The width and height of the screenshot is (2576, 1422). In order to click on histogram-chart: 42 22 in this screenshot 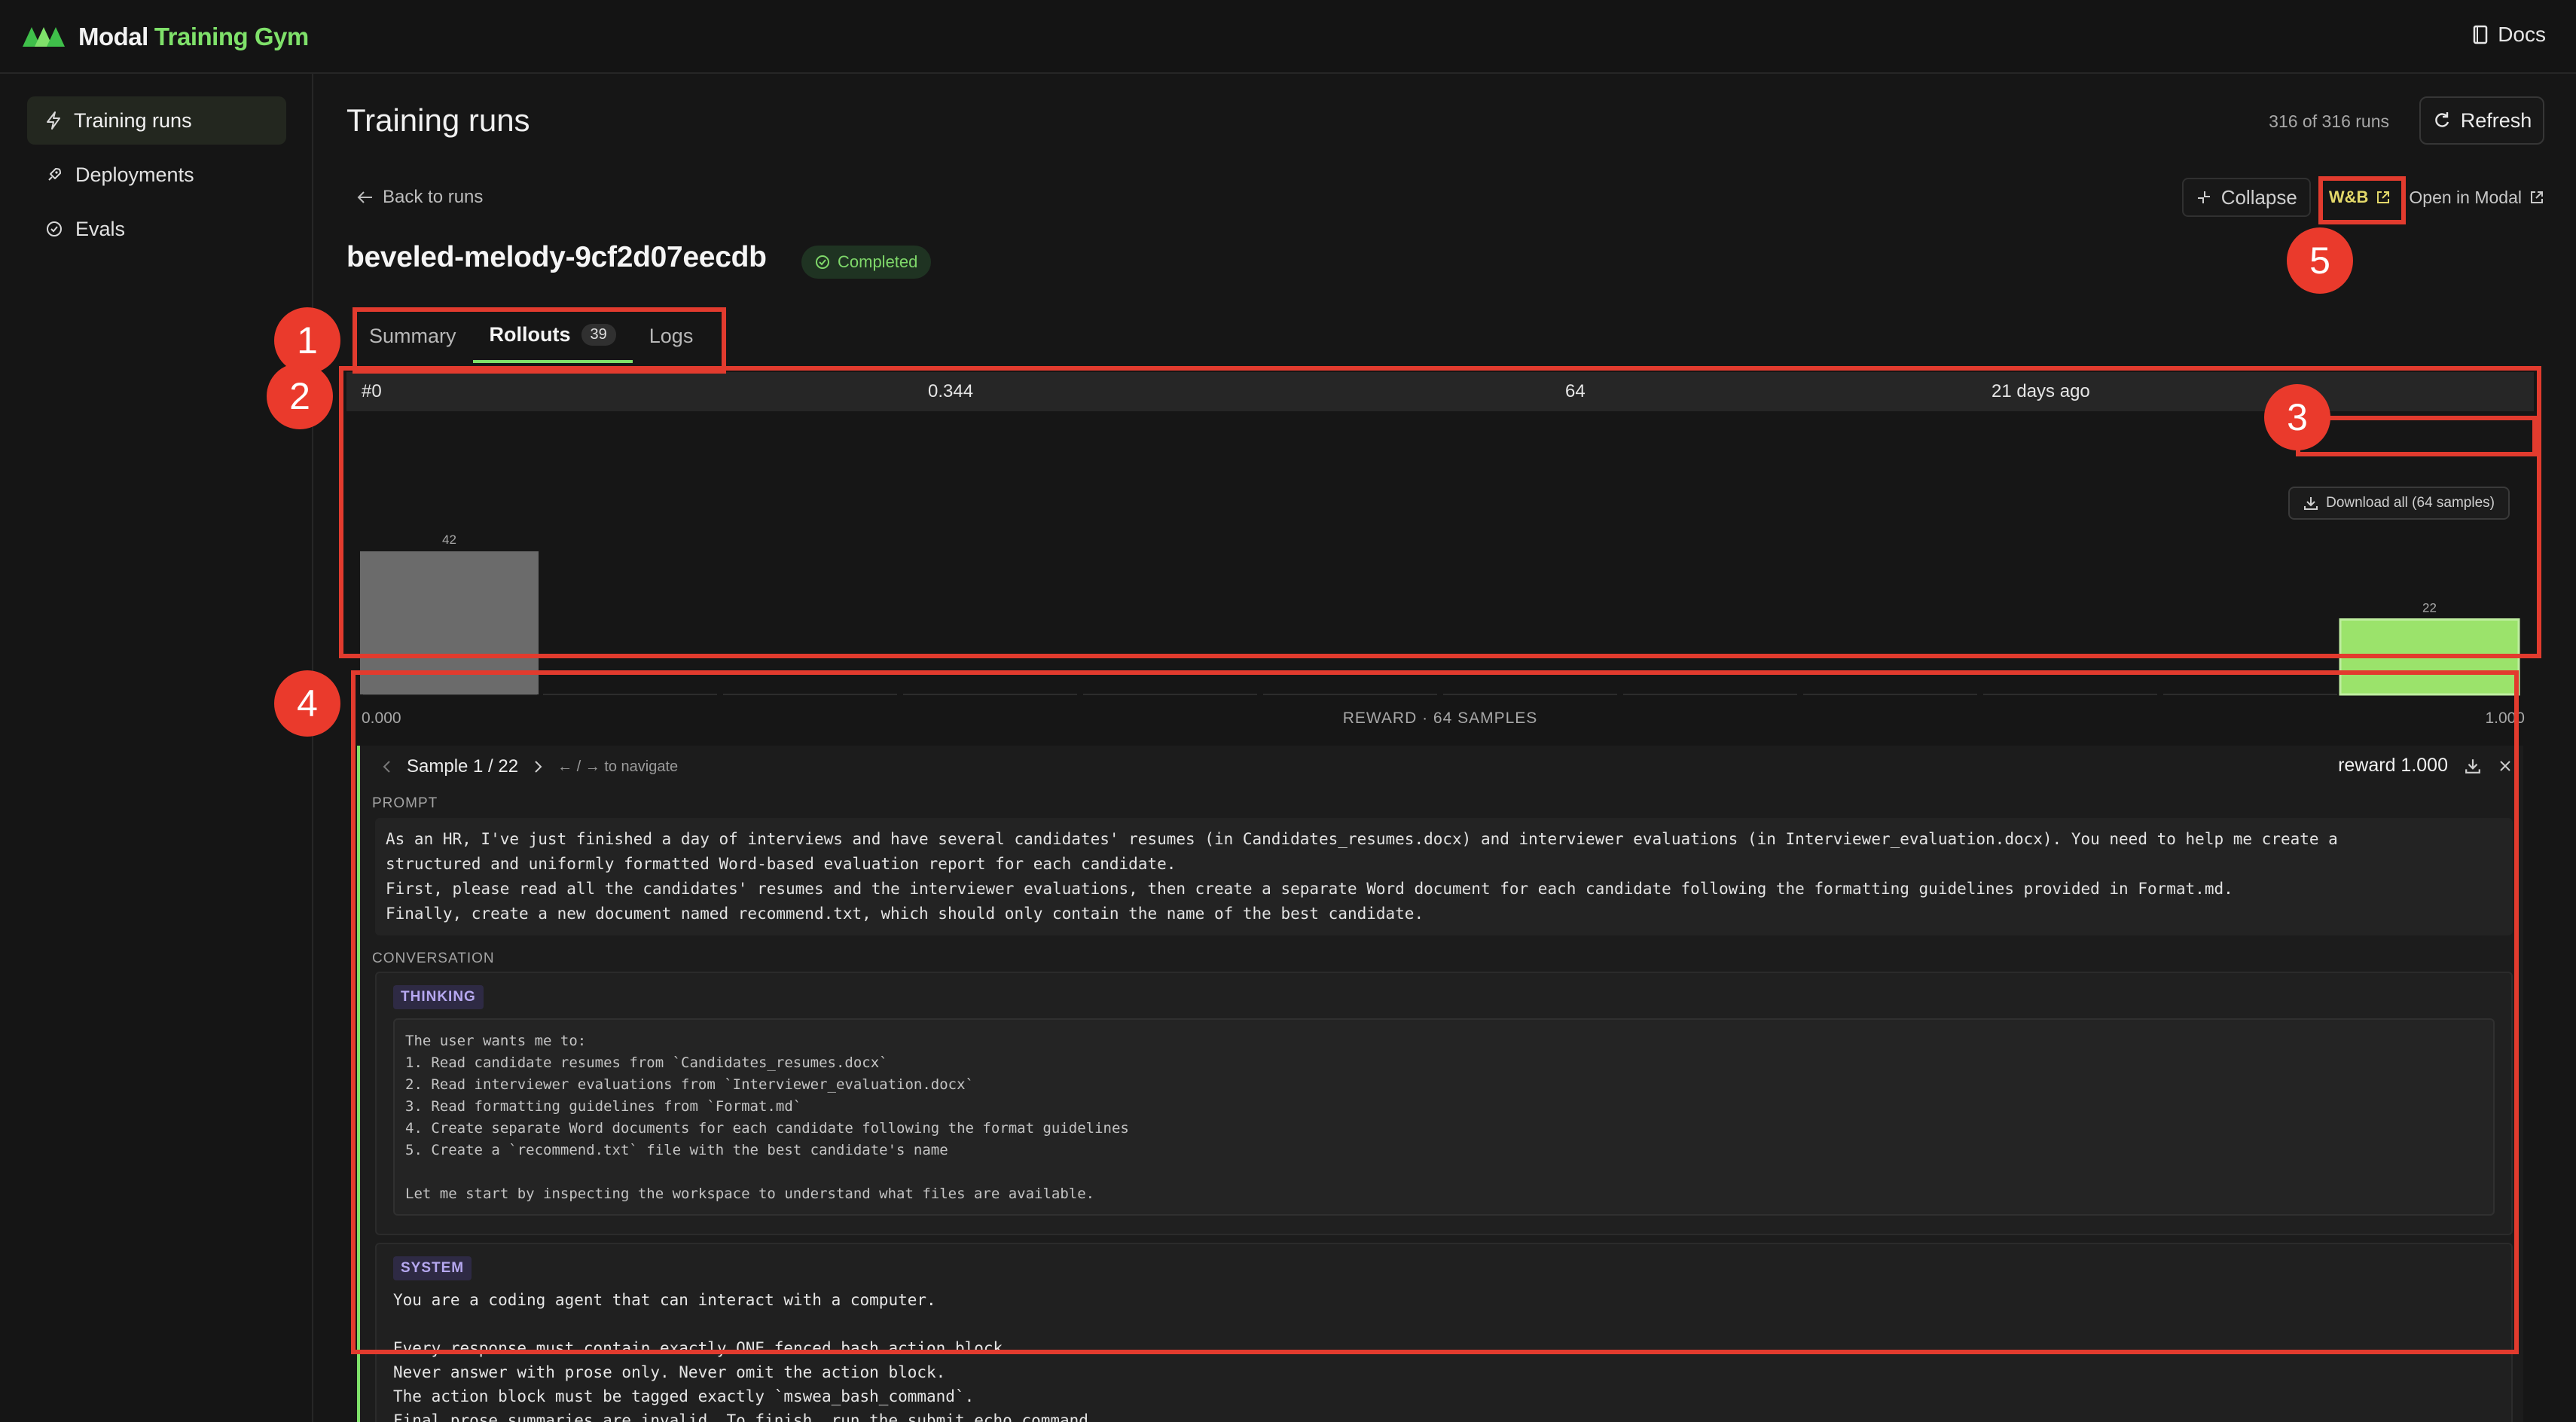, I will do `click(1440, 614)`.